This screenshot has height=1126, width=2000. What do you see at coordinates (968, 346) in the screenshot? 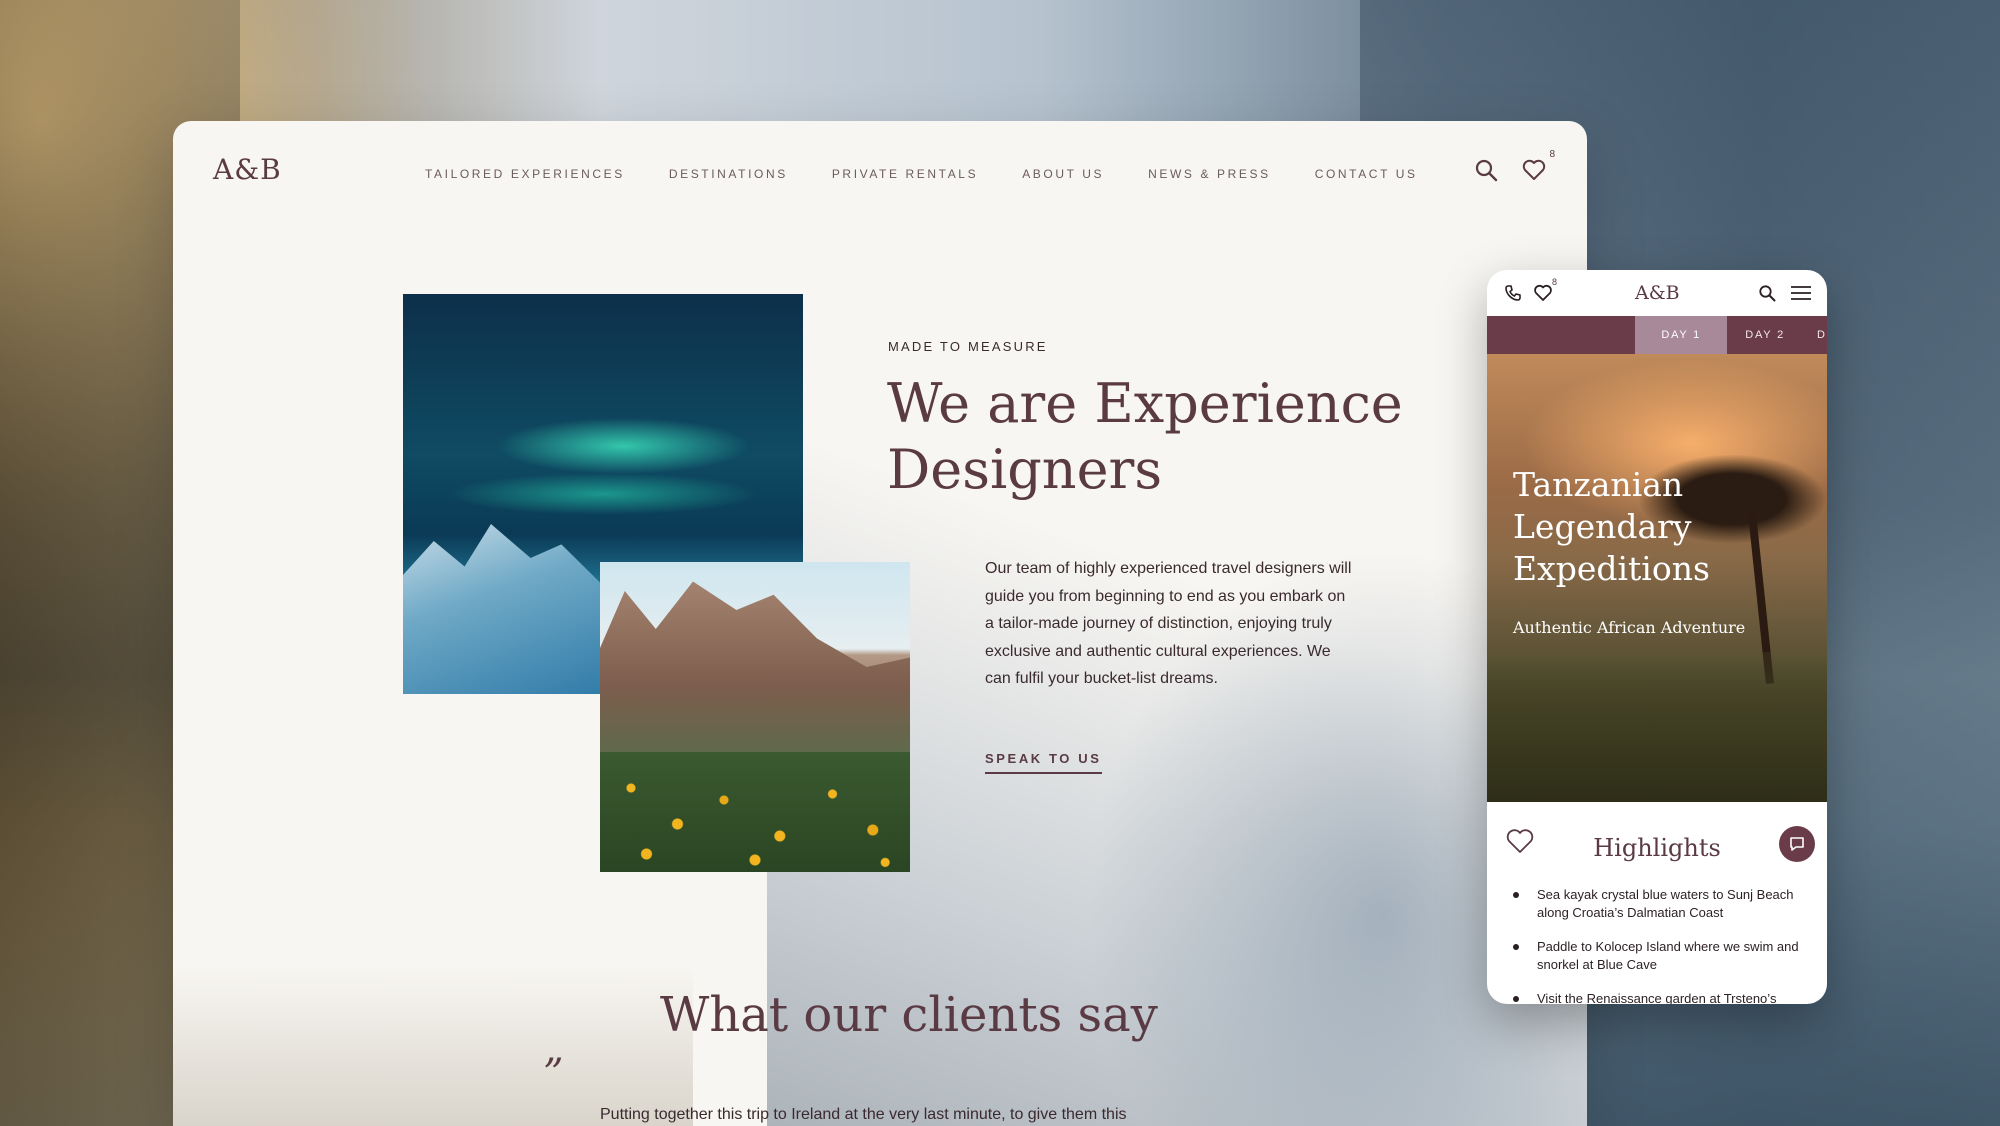
I see `hero-eyebrow: MADE TO MEASURE` at bounding box center [968, 346].